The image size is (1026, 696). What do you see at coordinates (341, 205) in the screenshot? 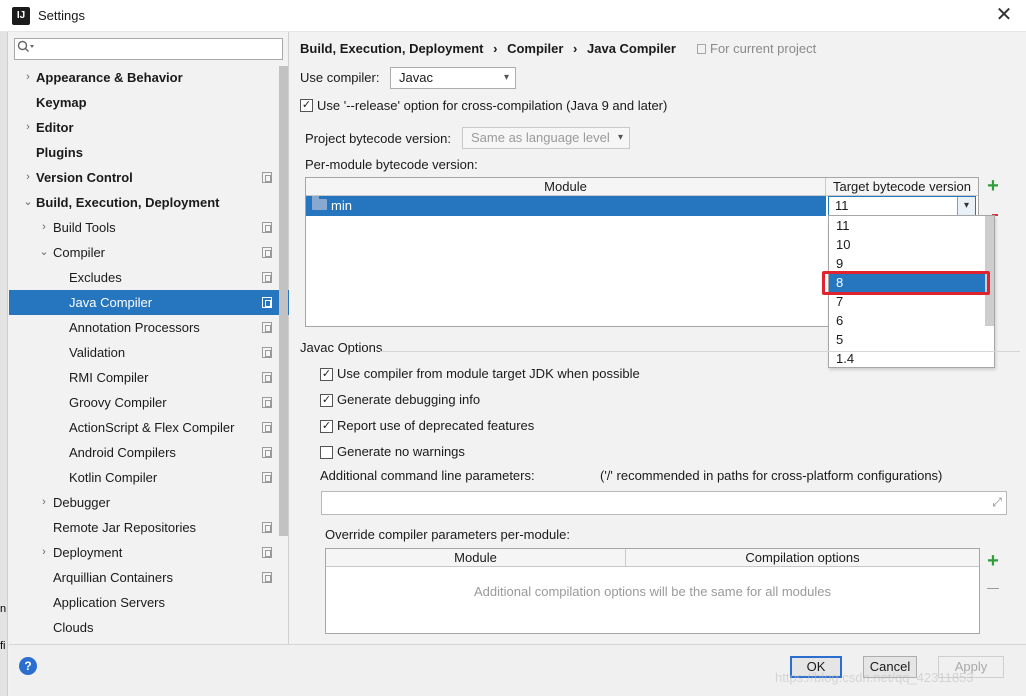
I see `module-name: min` at bounding box center [341, 205].